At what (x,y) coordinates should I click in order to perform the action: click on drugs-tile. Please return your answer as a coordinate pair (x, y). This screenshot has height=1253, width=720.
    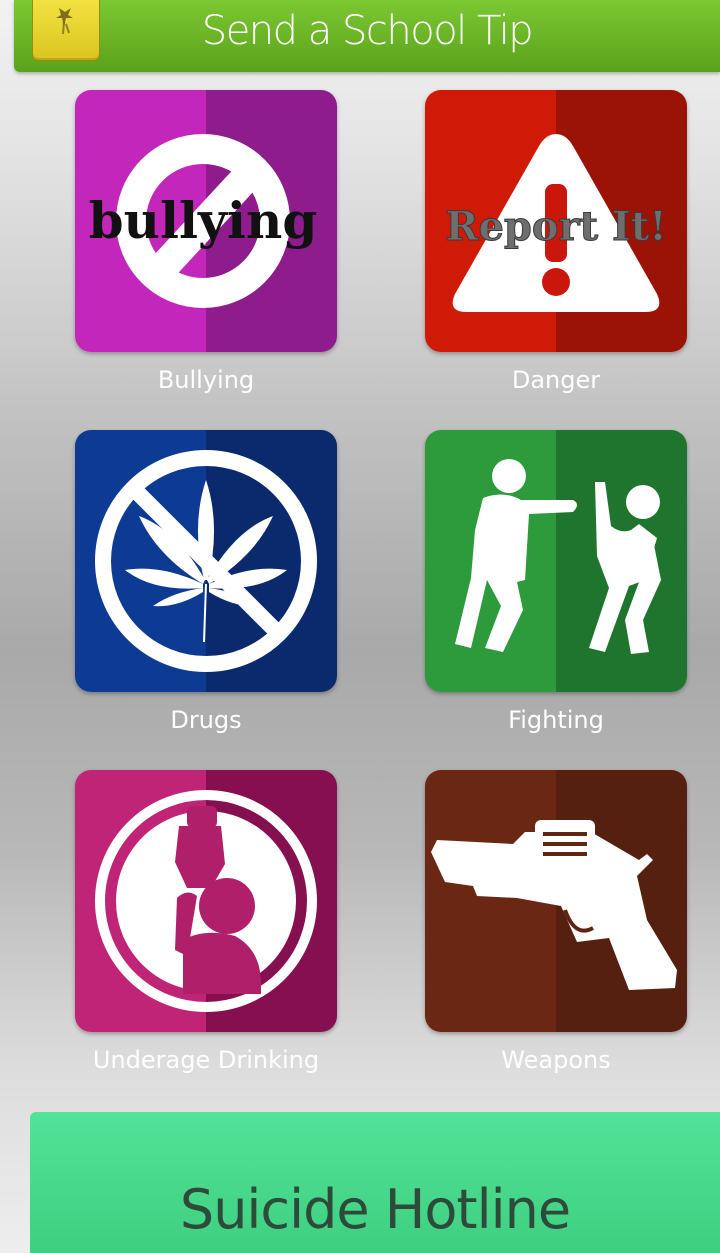
    Looking at the image, I should click on (206, 561).